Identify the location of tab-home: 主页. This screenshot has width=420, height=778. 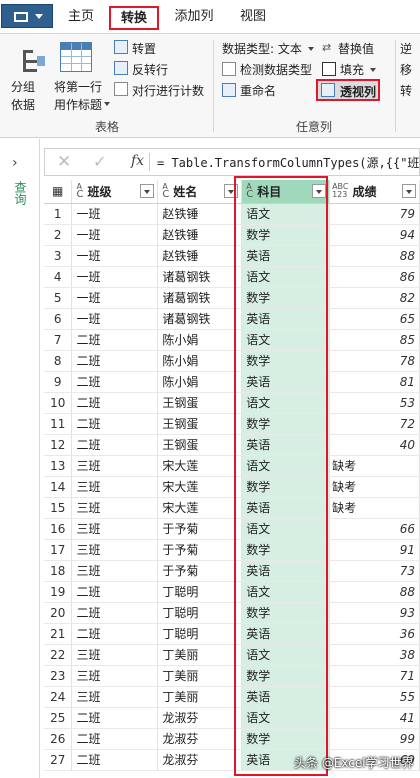
(81, 18).